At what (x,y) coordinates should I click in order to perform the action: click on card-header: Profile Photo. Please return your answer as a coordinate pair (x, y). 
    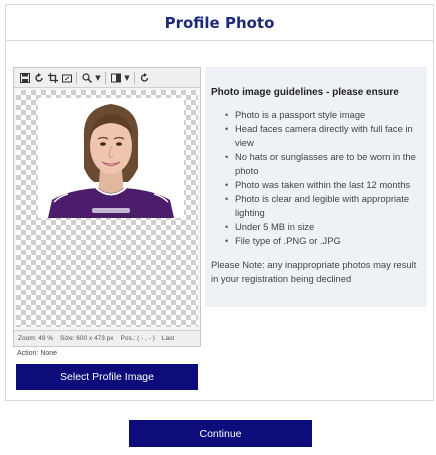
    Looking at the image, I should click on (219, 23).